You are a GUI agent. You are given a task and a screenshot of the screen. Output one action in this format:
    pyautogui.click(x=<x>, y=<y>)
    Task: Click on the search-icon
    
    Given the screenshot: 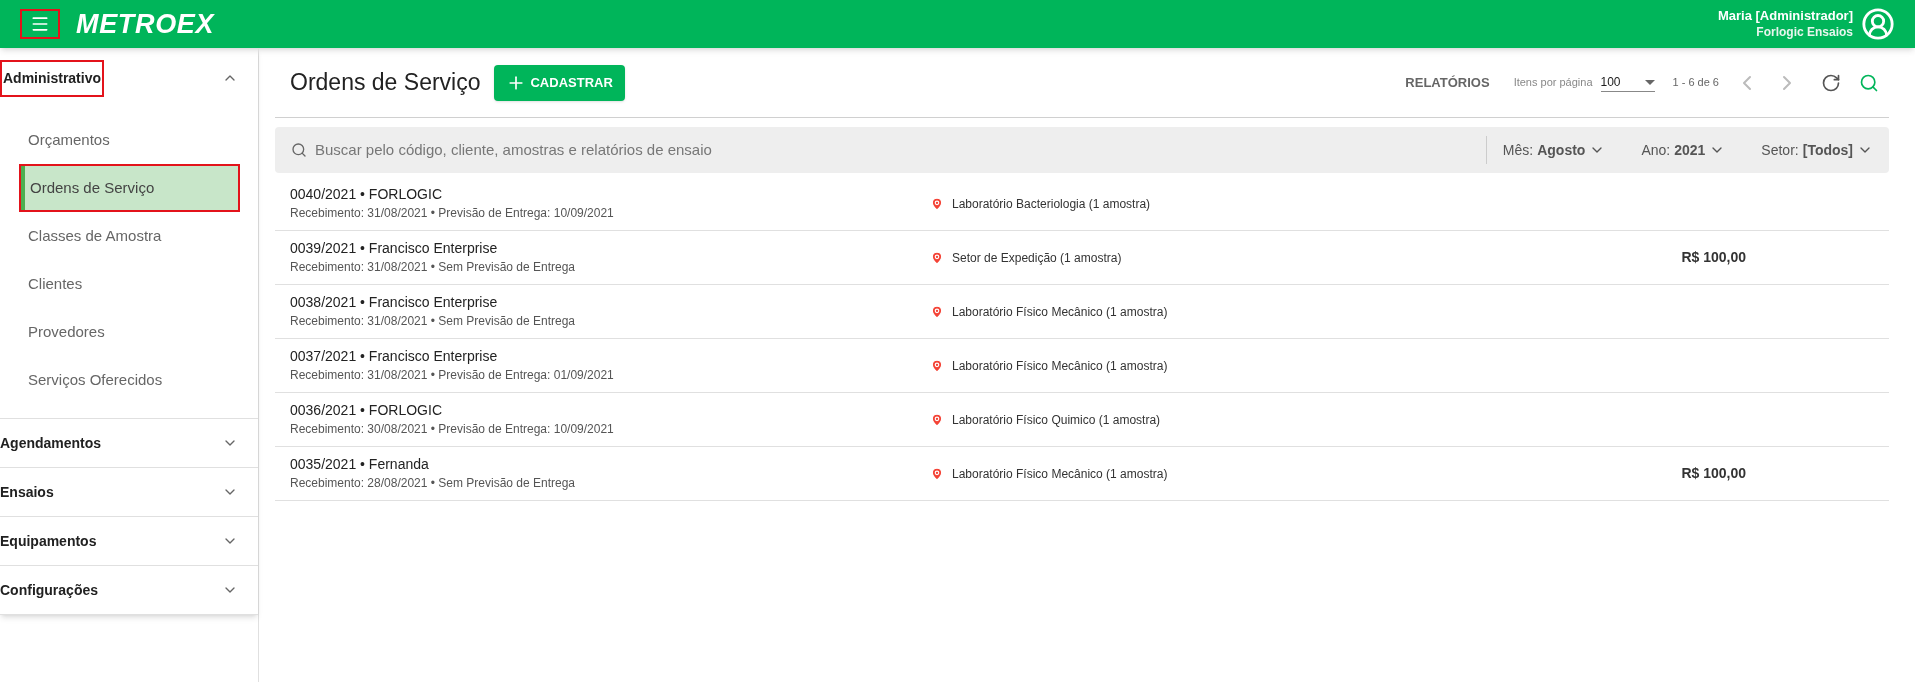 What is the action you would take?
    pyautogui.click(x=299, y=150)
    